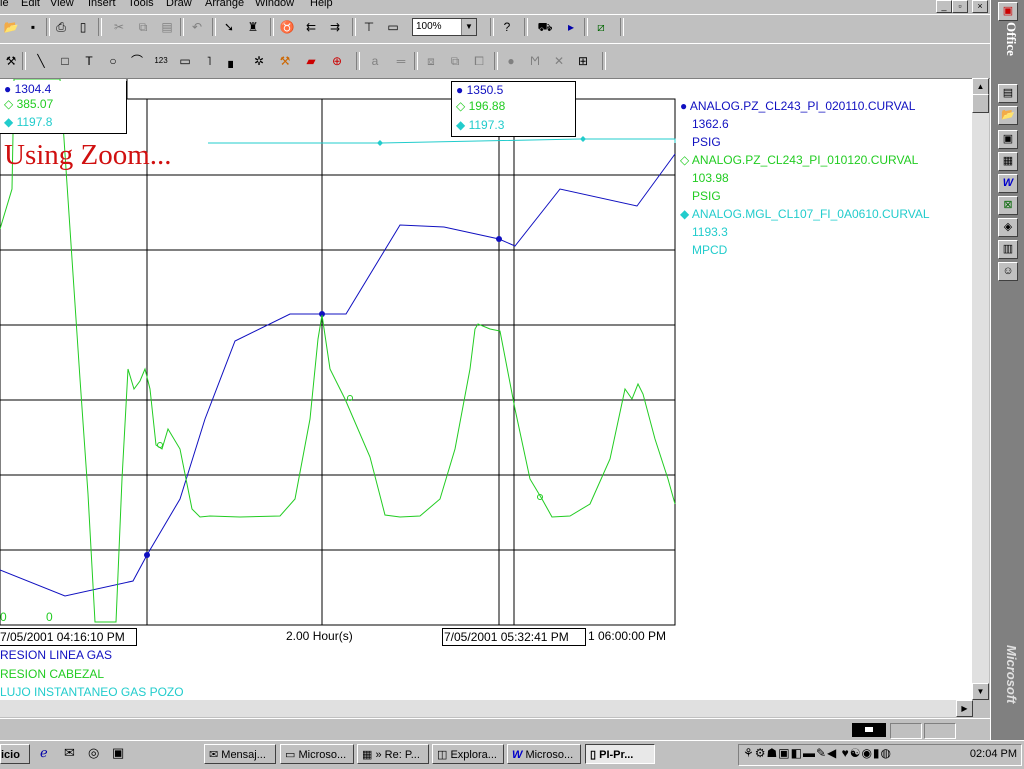 This screenshot has width=1024, height=769. Describe the element at coordinates (571, 27) in the screenshot. I see `play-icon: ▸` at that location.